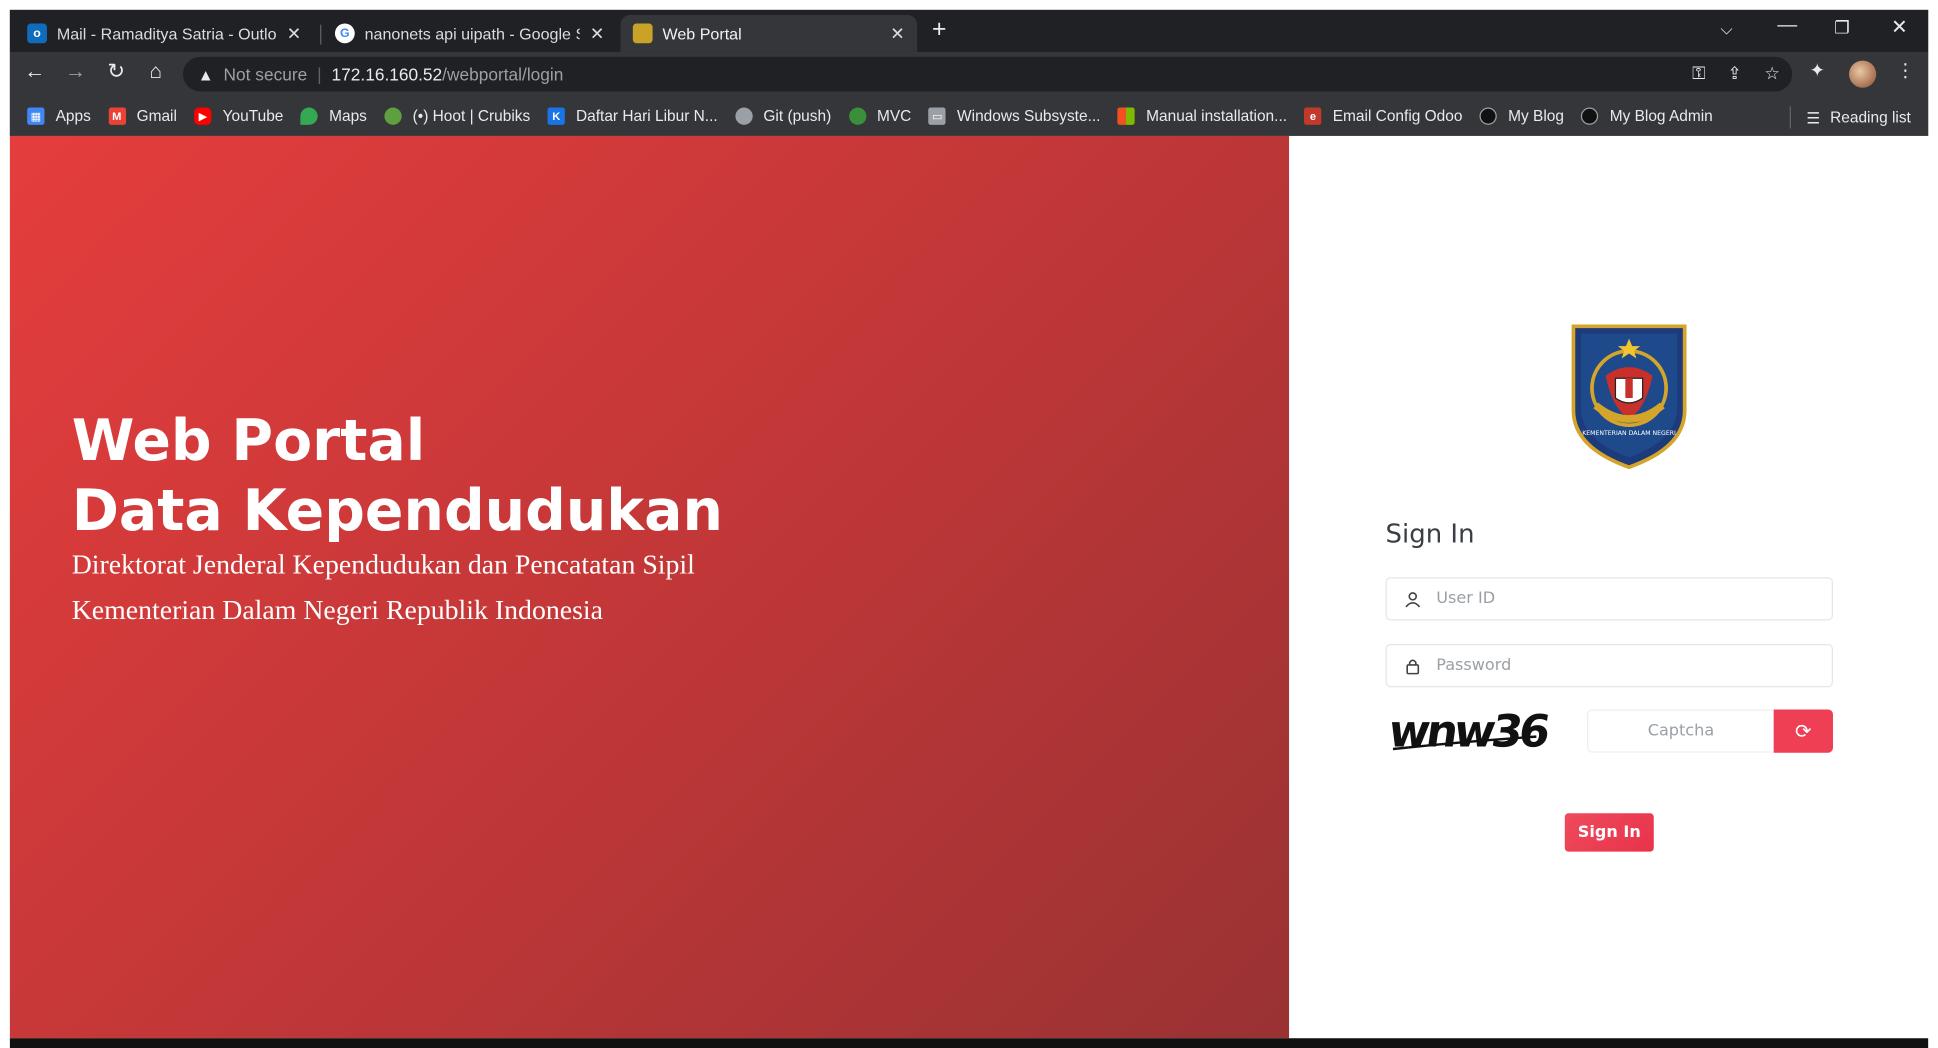 The image size is (1938, 1048). I want to click on bookmark-label: MVC, so click(894, 116).